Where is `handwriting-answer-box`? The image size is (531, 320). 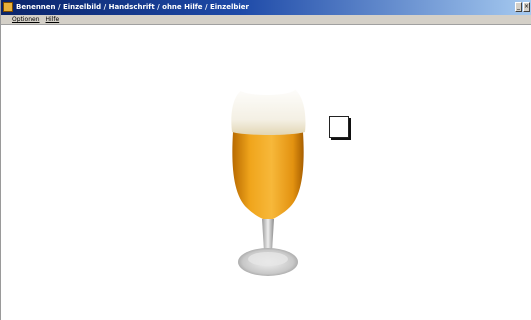 handwriting-answer-box is located at coordinates (339, 127).